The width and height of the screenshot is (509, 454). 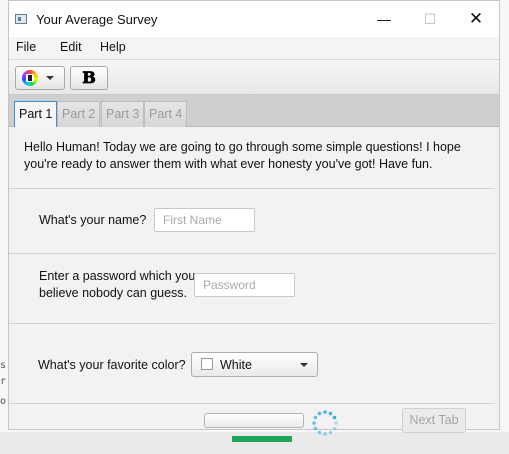 What do you see at coordinates (254, 111) in the screenshot?
I see `tab-bar: Part 1 Part 2 Part 3 Part 4` at bounding box center [254, 111].